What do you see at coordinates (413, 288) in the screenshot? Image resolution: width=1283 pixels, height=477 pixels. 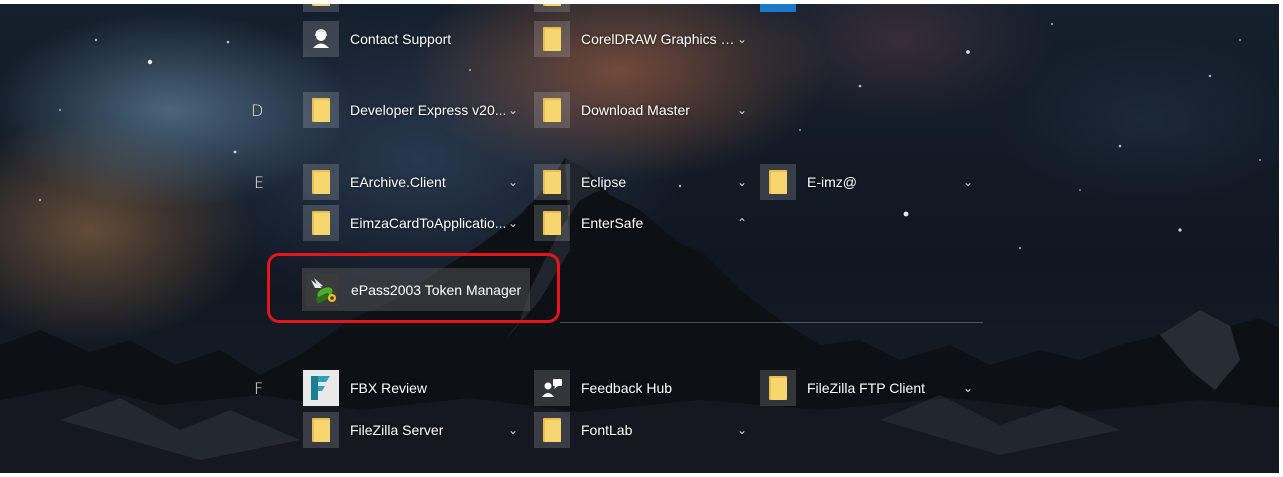 I see `highlight-ring` at bounding box center [413, 288].